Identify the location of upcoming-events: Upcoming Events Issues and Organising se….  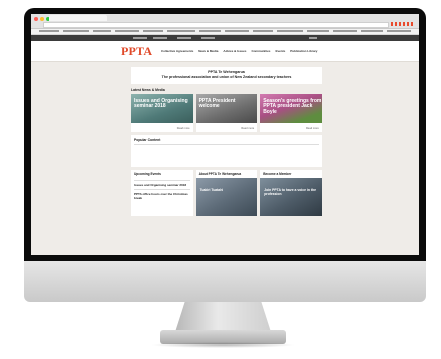
(162, 193).